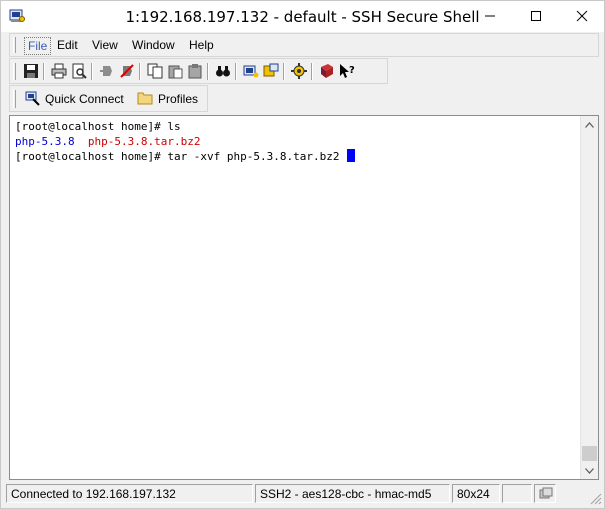 Image resolution: width=605 pixels, height=509 pixels. Describe the element at coordinates (517, 493) in the screenshot. I see `status-extra` at that location.